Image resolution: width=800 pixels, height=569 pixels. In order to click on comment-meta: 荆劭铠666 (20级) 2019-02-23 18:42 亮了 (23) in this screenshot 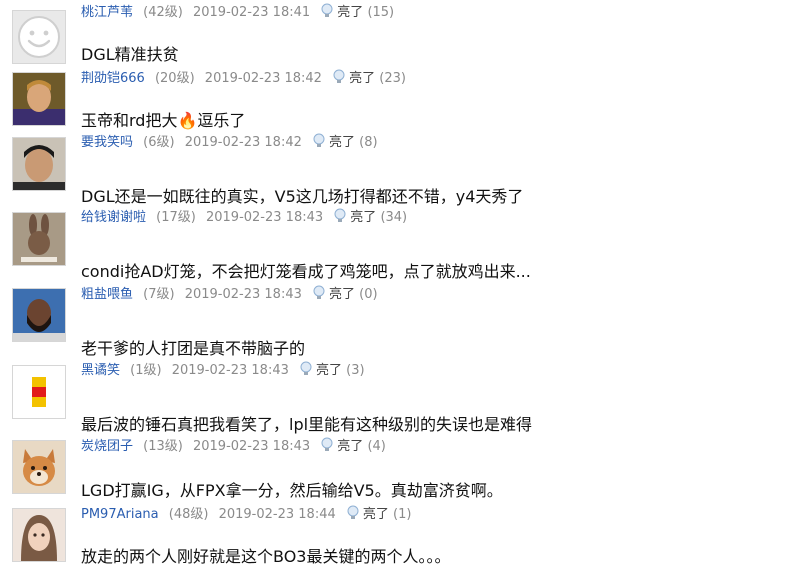, I will do `click(243, 79)`.